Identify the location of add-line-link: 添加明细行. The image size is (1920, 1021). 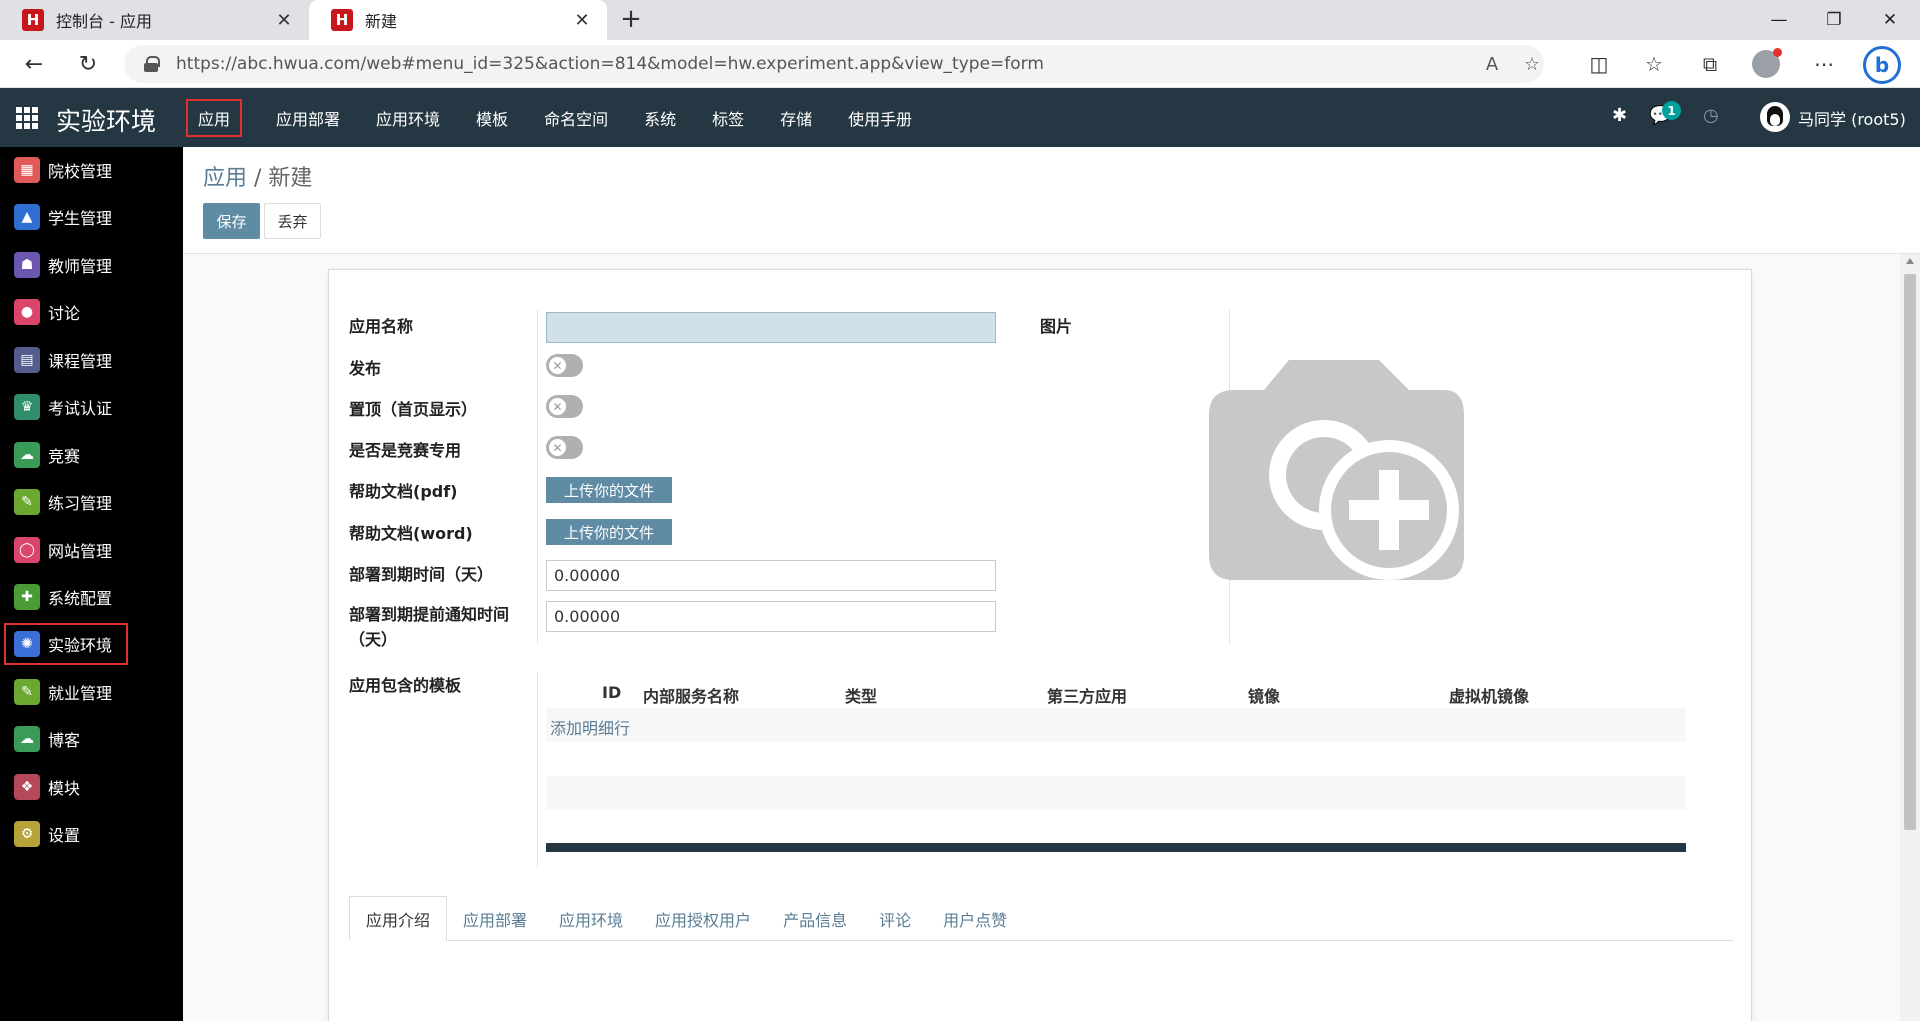
(590, 727).